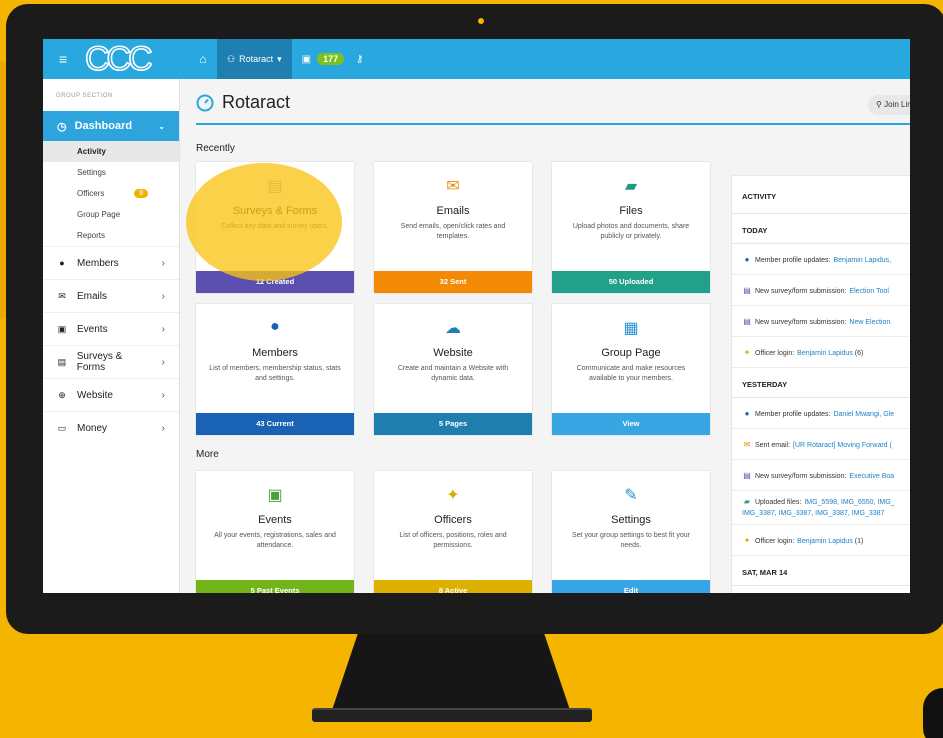  I want to click on layout-icon: ▦, so click(631, 328).